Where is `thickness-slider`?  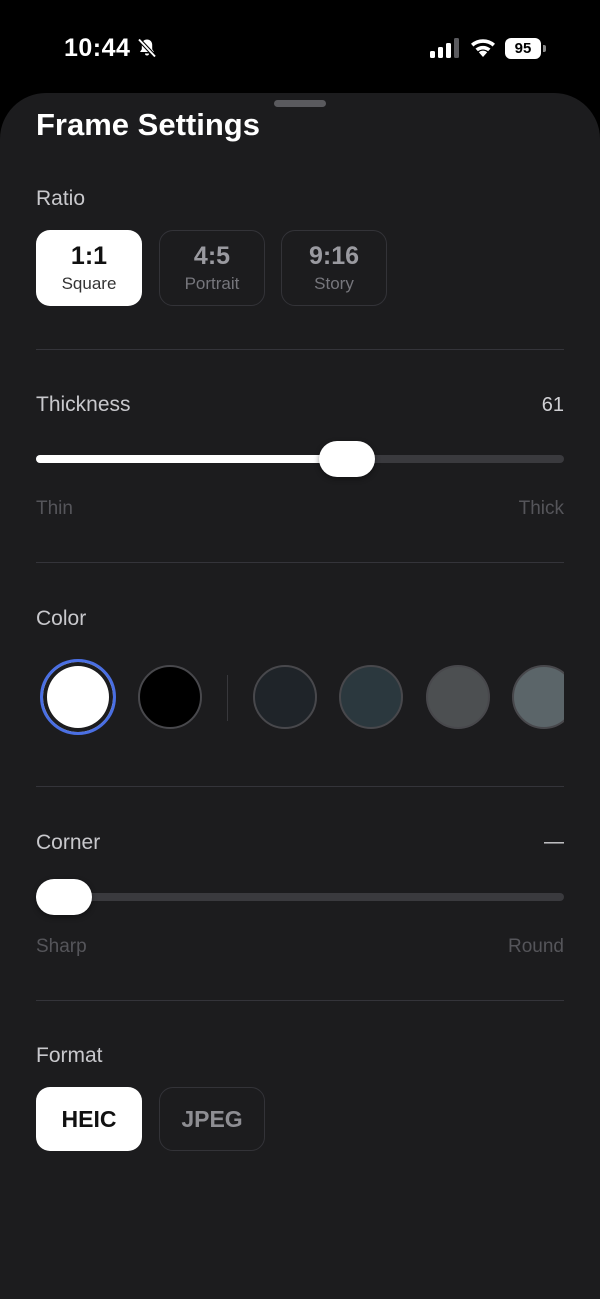
thickness-slider is located at coordinates (300, 459).